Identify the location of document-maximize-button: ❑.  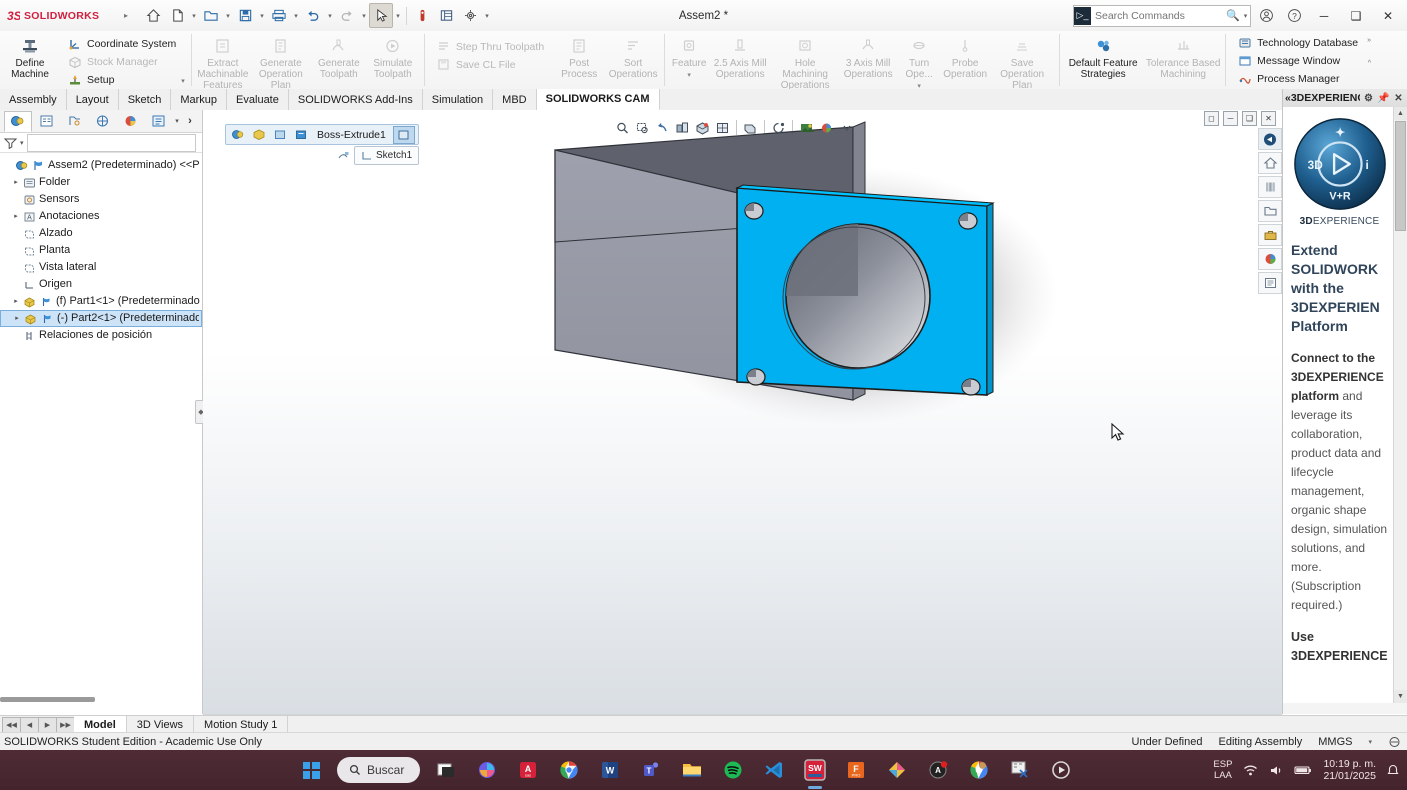
(1249, 118).